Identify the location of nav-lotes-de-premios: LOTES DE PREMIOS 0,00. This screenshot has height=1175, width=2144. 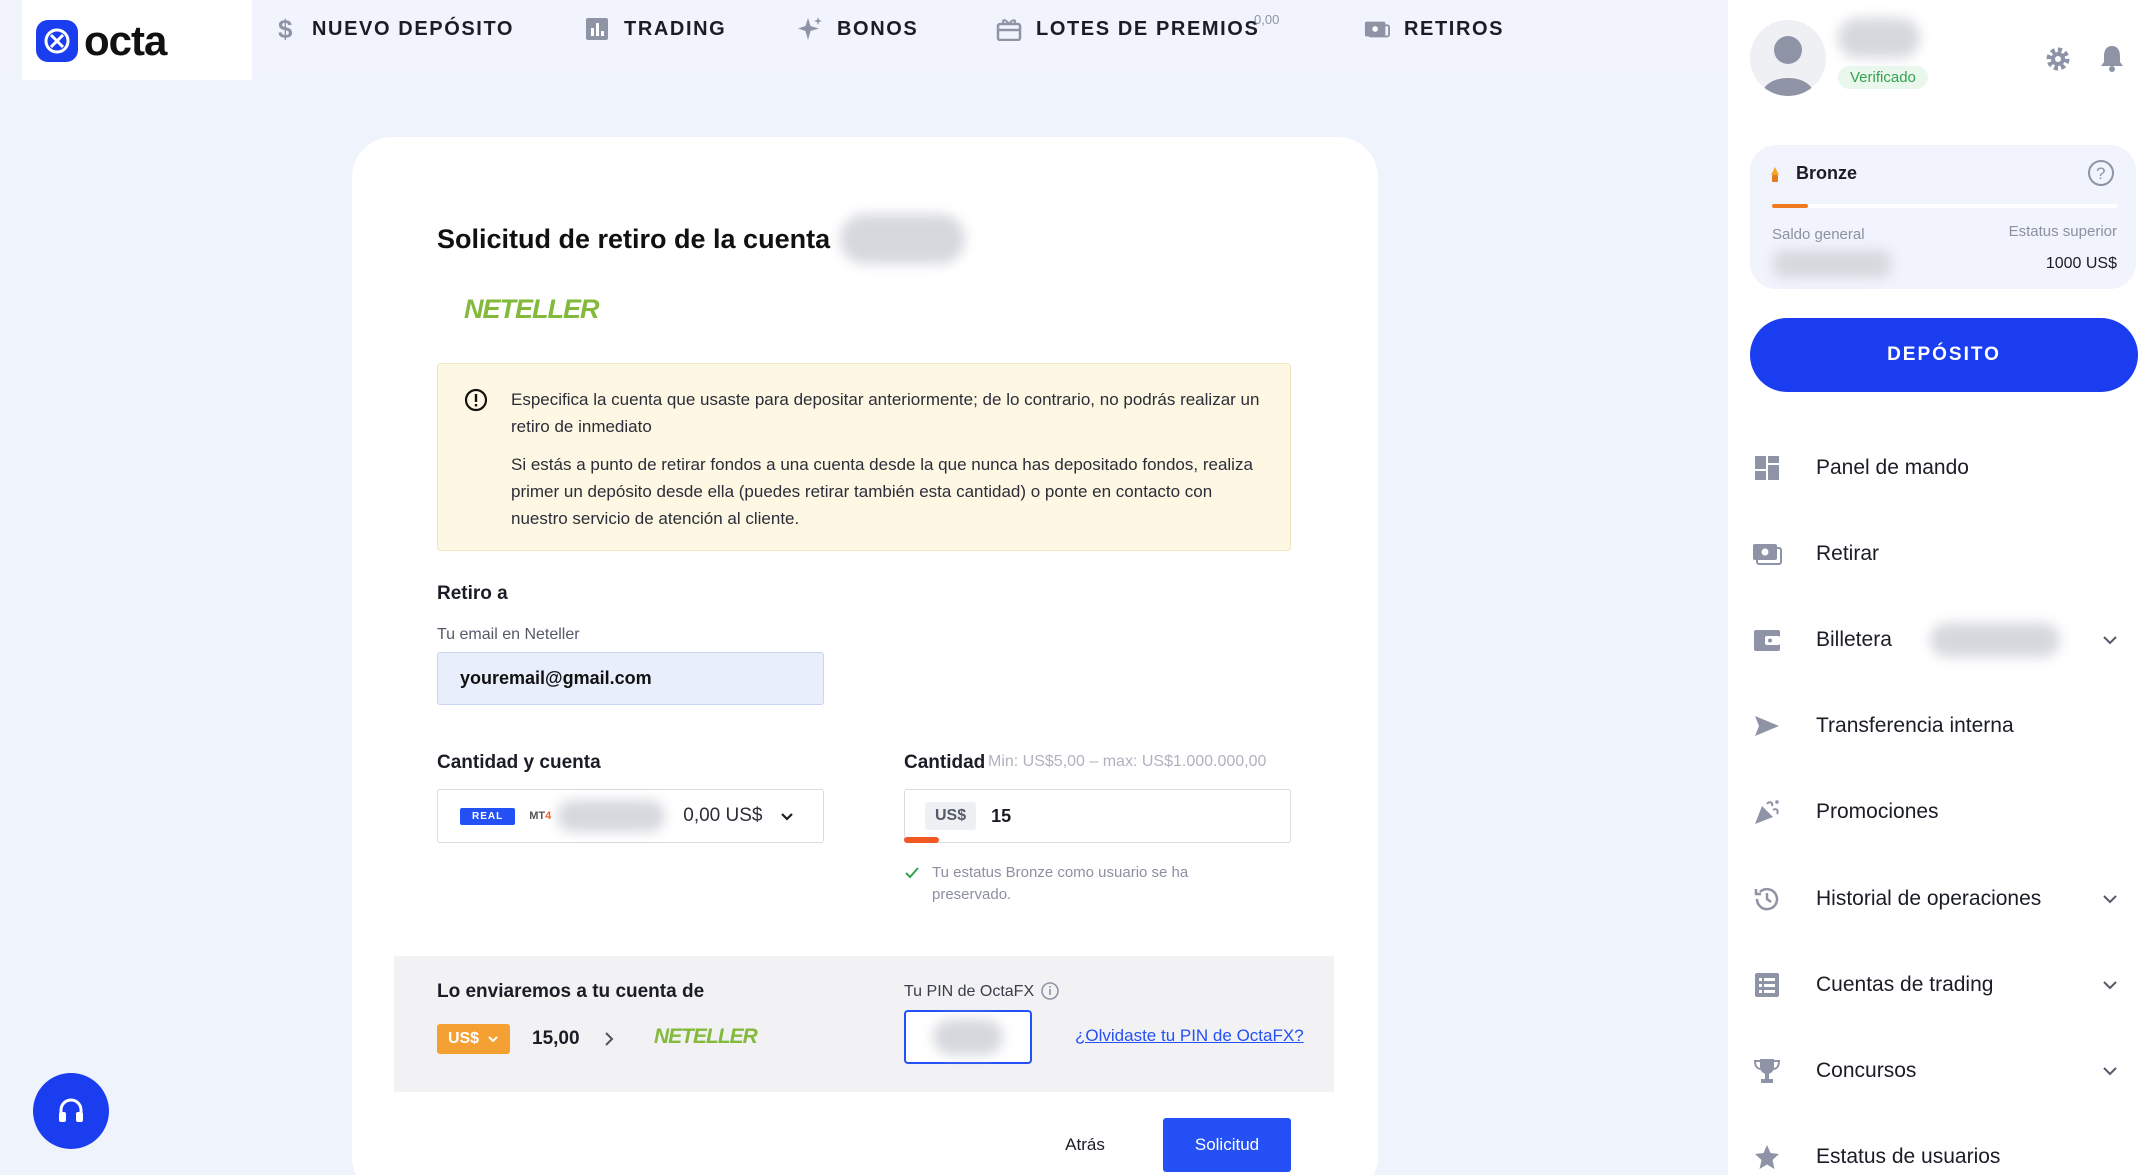
(1137, 28).